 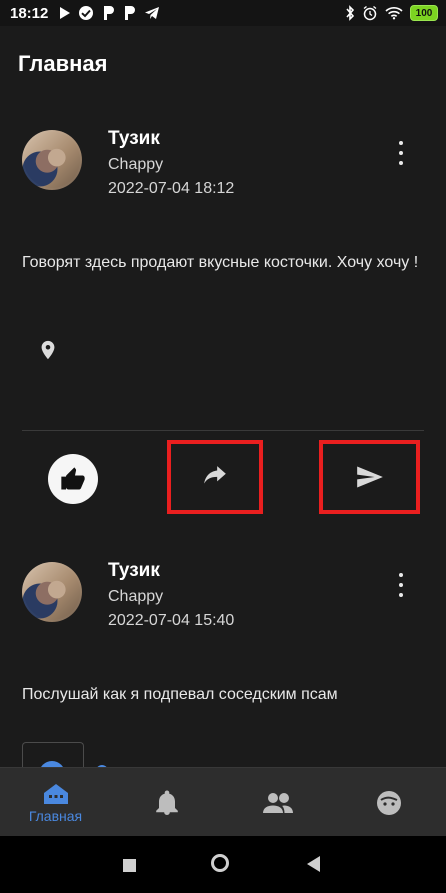 I want to click on checkmark-circle-icon, so click(x=86, y=13).